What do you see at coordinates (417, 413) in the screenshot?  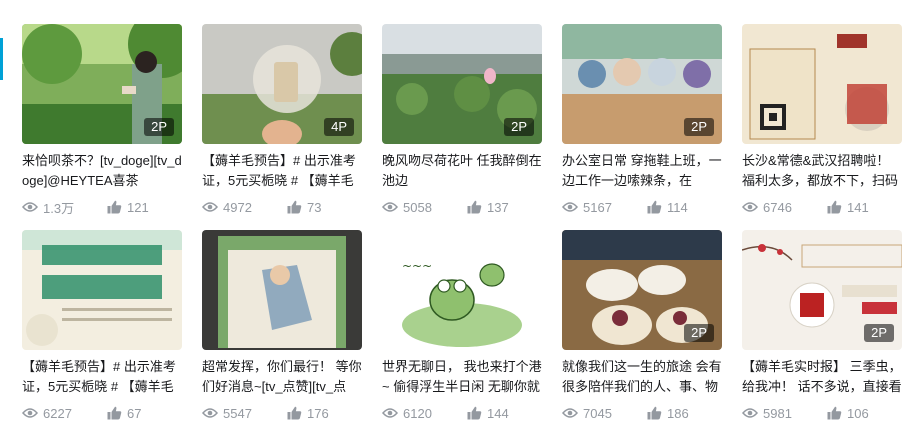 I see `view-count: 6120` at bounding box center [417, 413].